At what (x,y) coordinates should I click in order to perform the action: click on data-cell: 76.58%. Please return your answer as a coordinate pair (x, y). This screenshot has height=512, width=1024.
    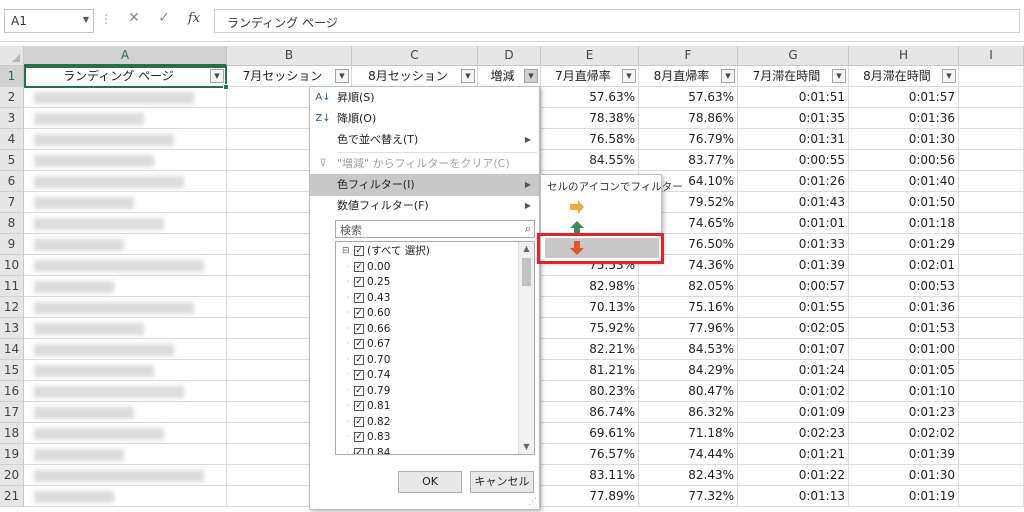
    Looking at the image, I should click on (590, 139).